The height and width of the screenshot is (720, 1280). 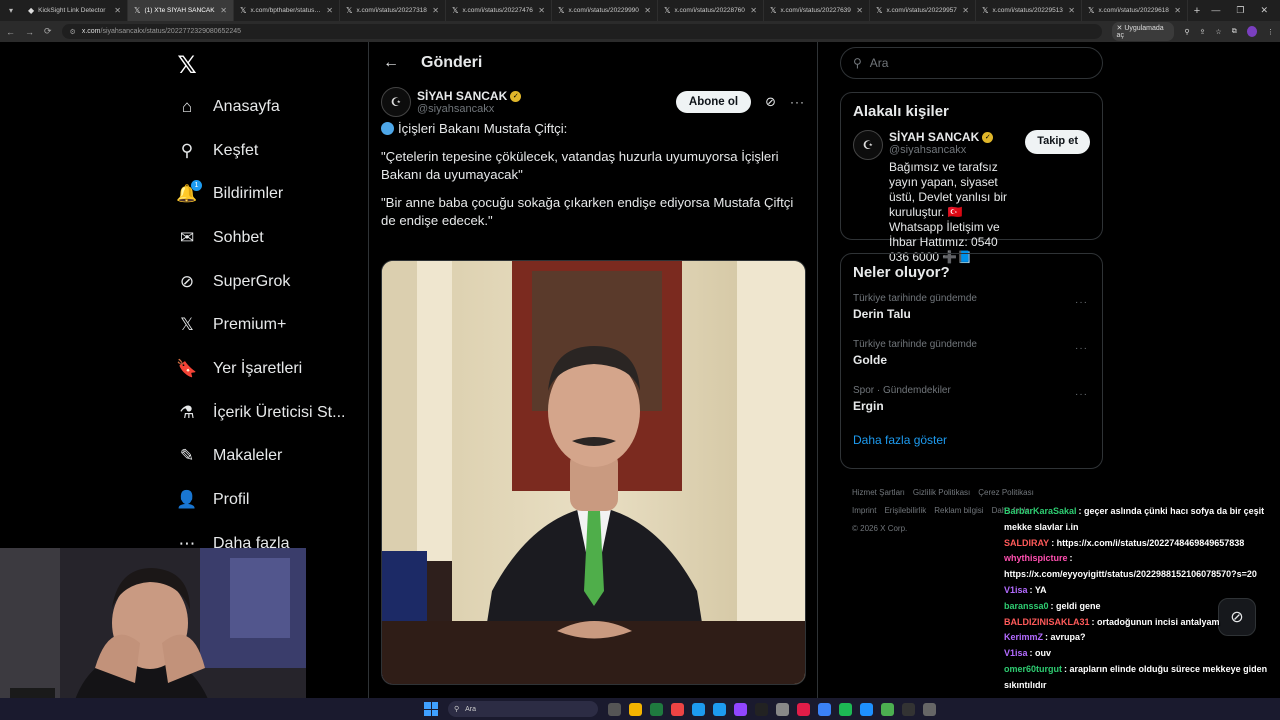 What do you see at coordinates (1186, 32) in the screenshot?
I see `zoom-icon: ⚲` at bounding box center [1186, 32].